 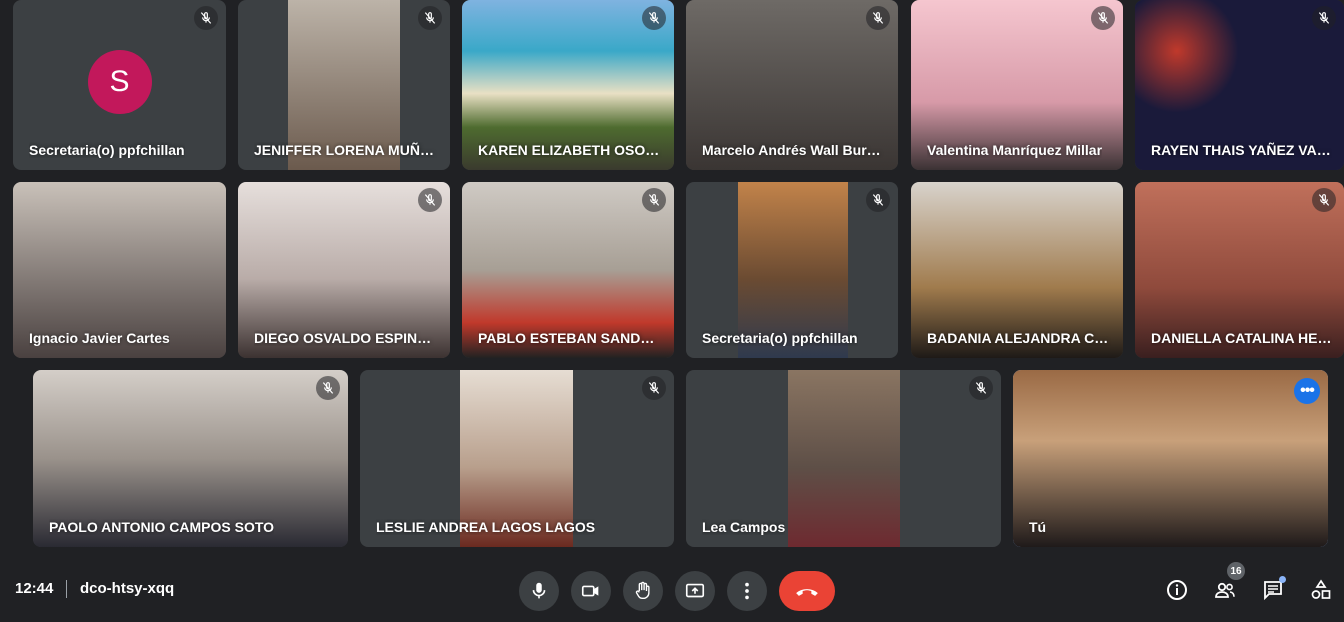 I want to click on participant-tile: Ignacio Javier Cartes, so click(x=119, y=270).